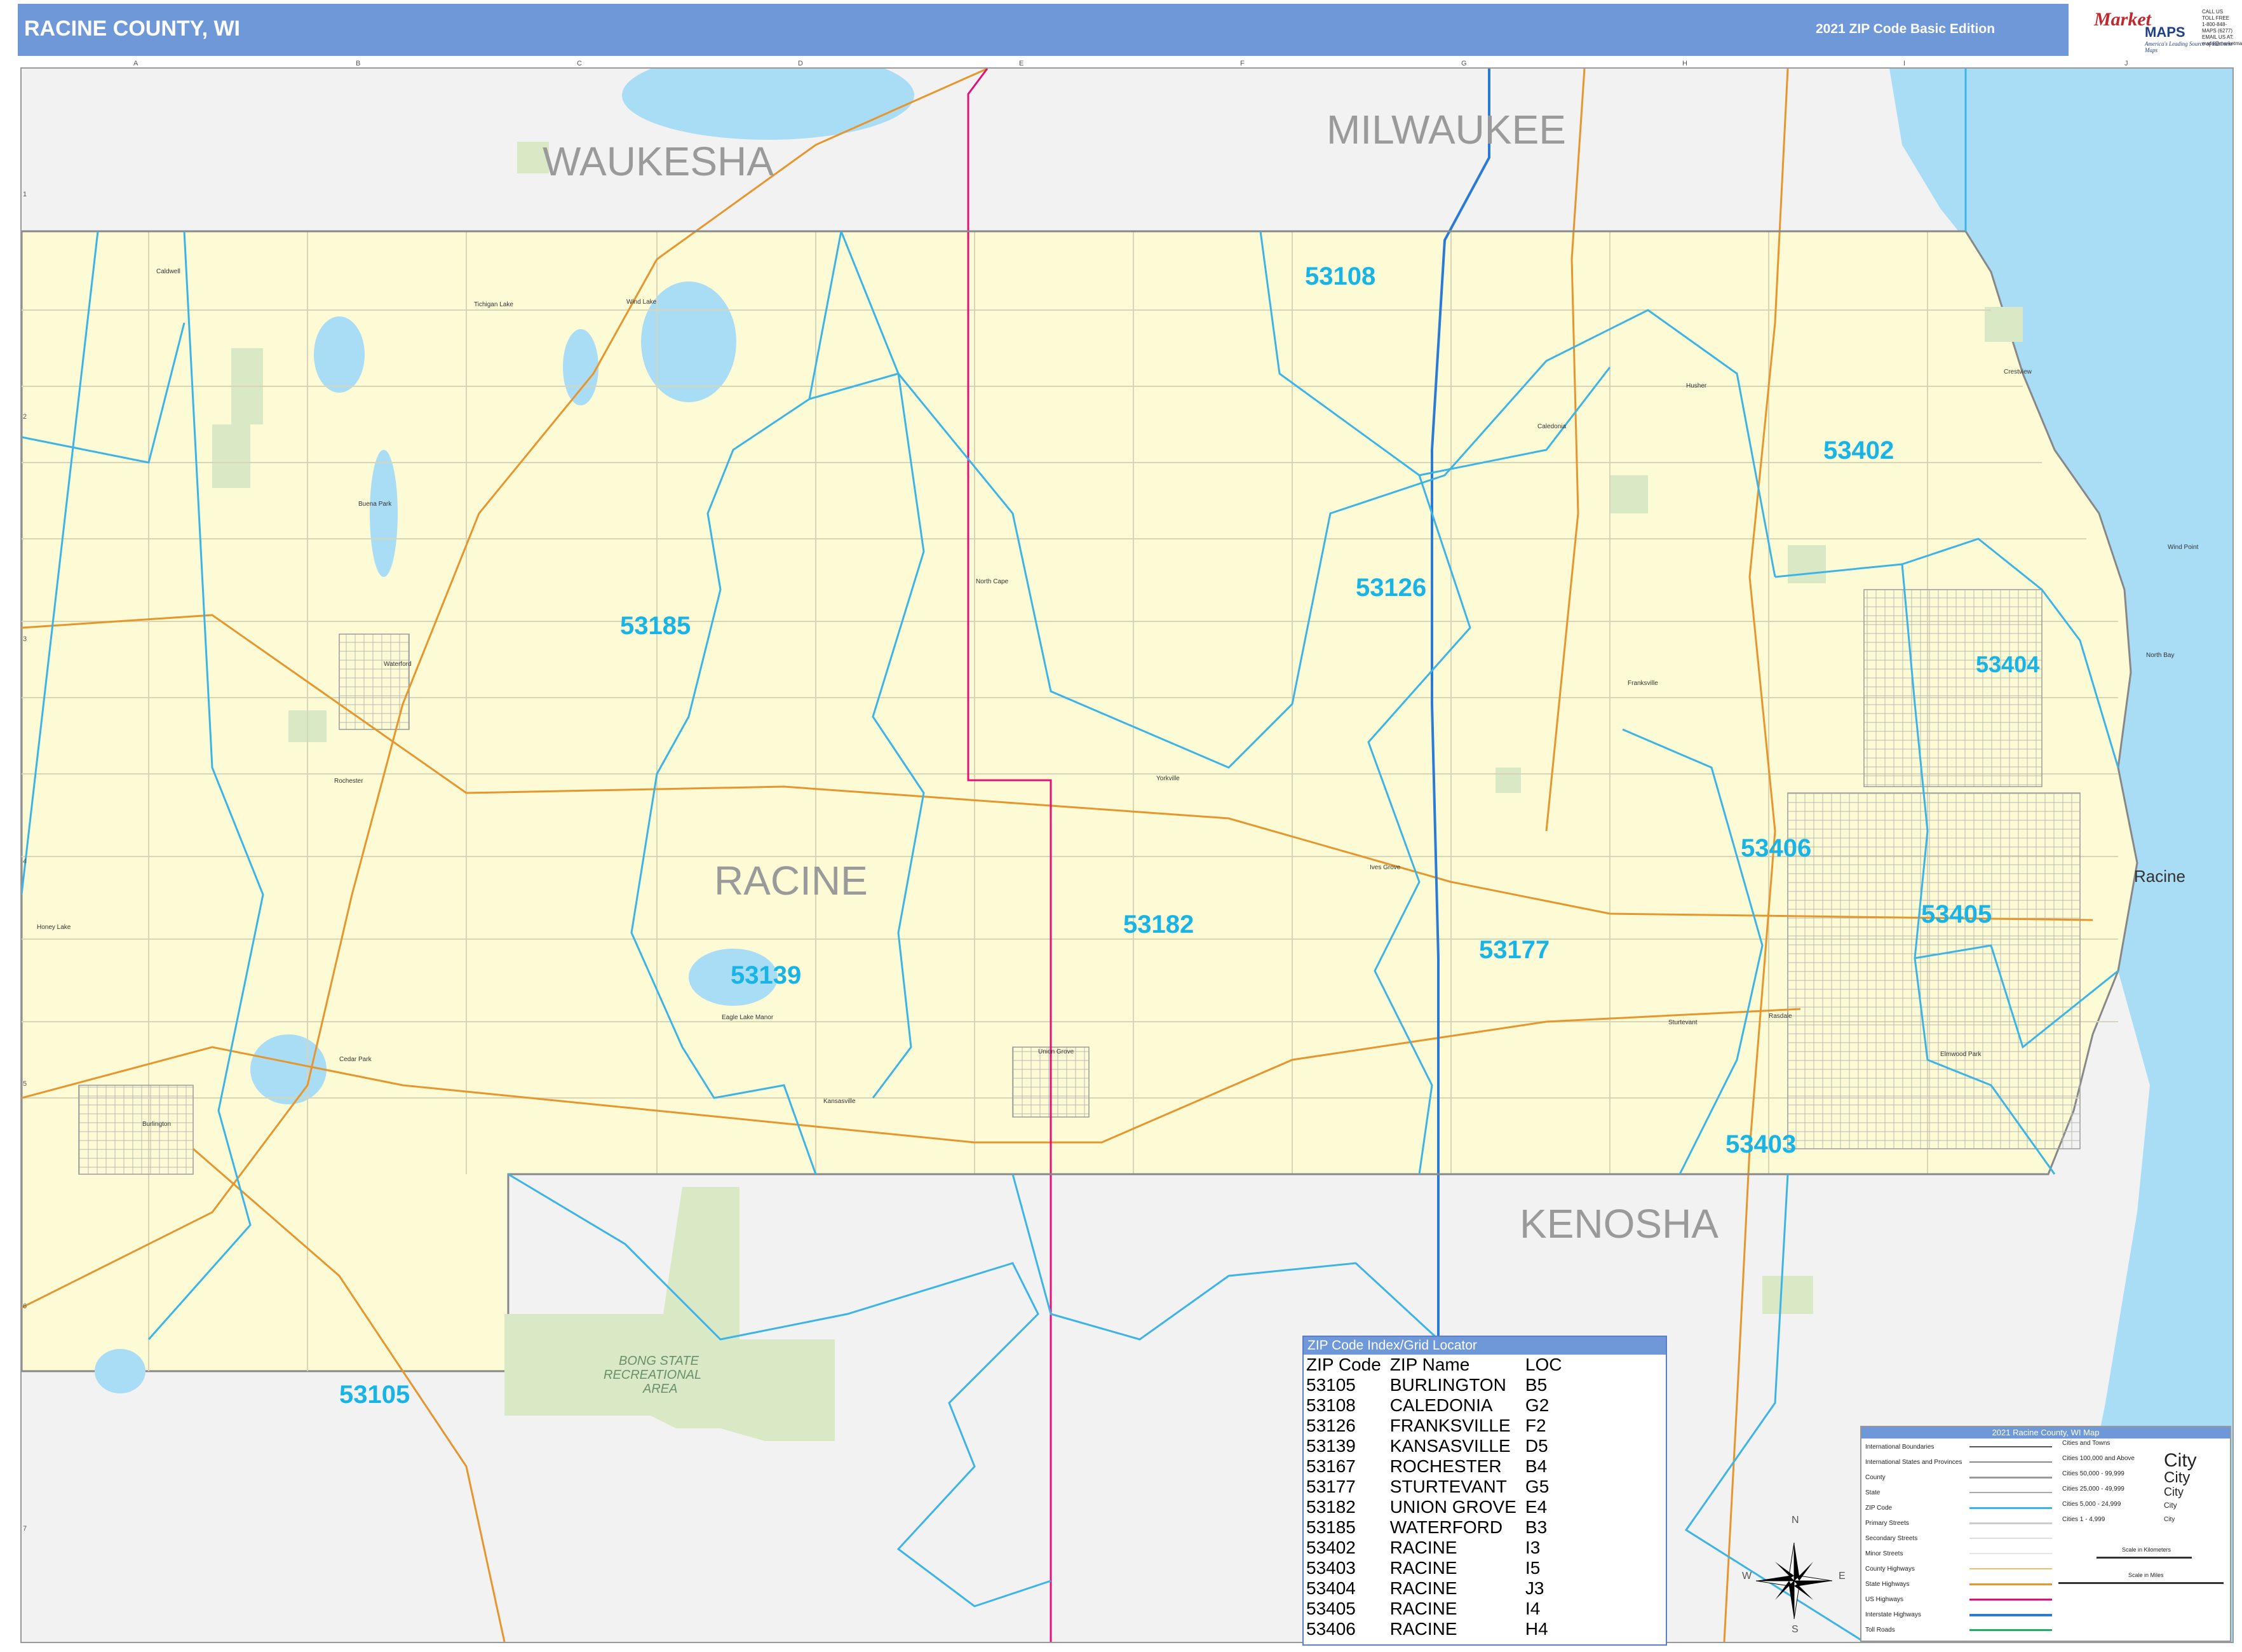  What do you see at coordinates (1438, 1446) in the screenshot?
I see `table-row: 53139 KANSASVILLE D5` at bounding box center [1438, 1446].